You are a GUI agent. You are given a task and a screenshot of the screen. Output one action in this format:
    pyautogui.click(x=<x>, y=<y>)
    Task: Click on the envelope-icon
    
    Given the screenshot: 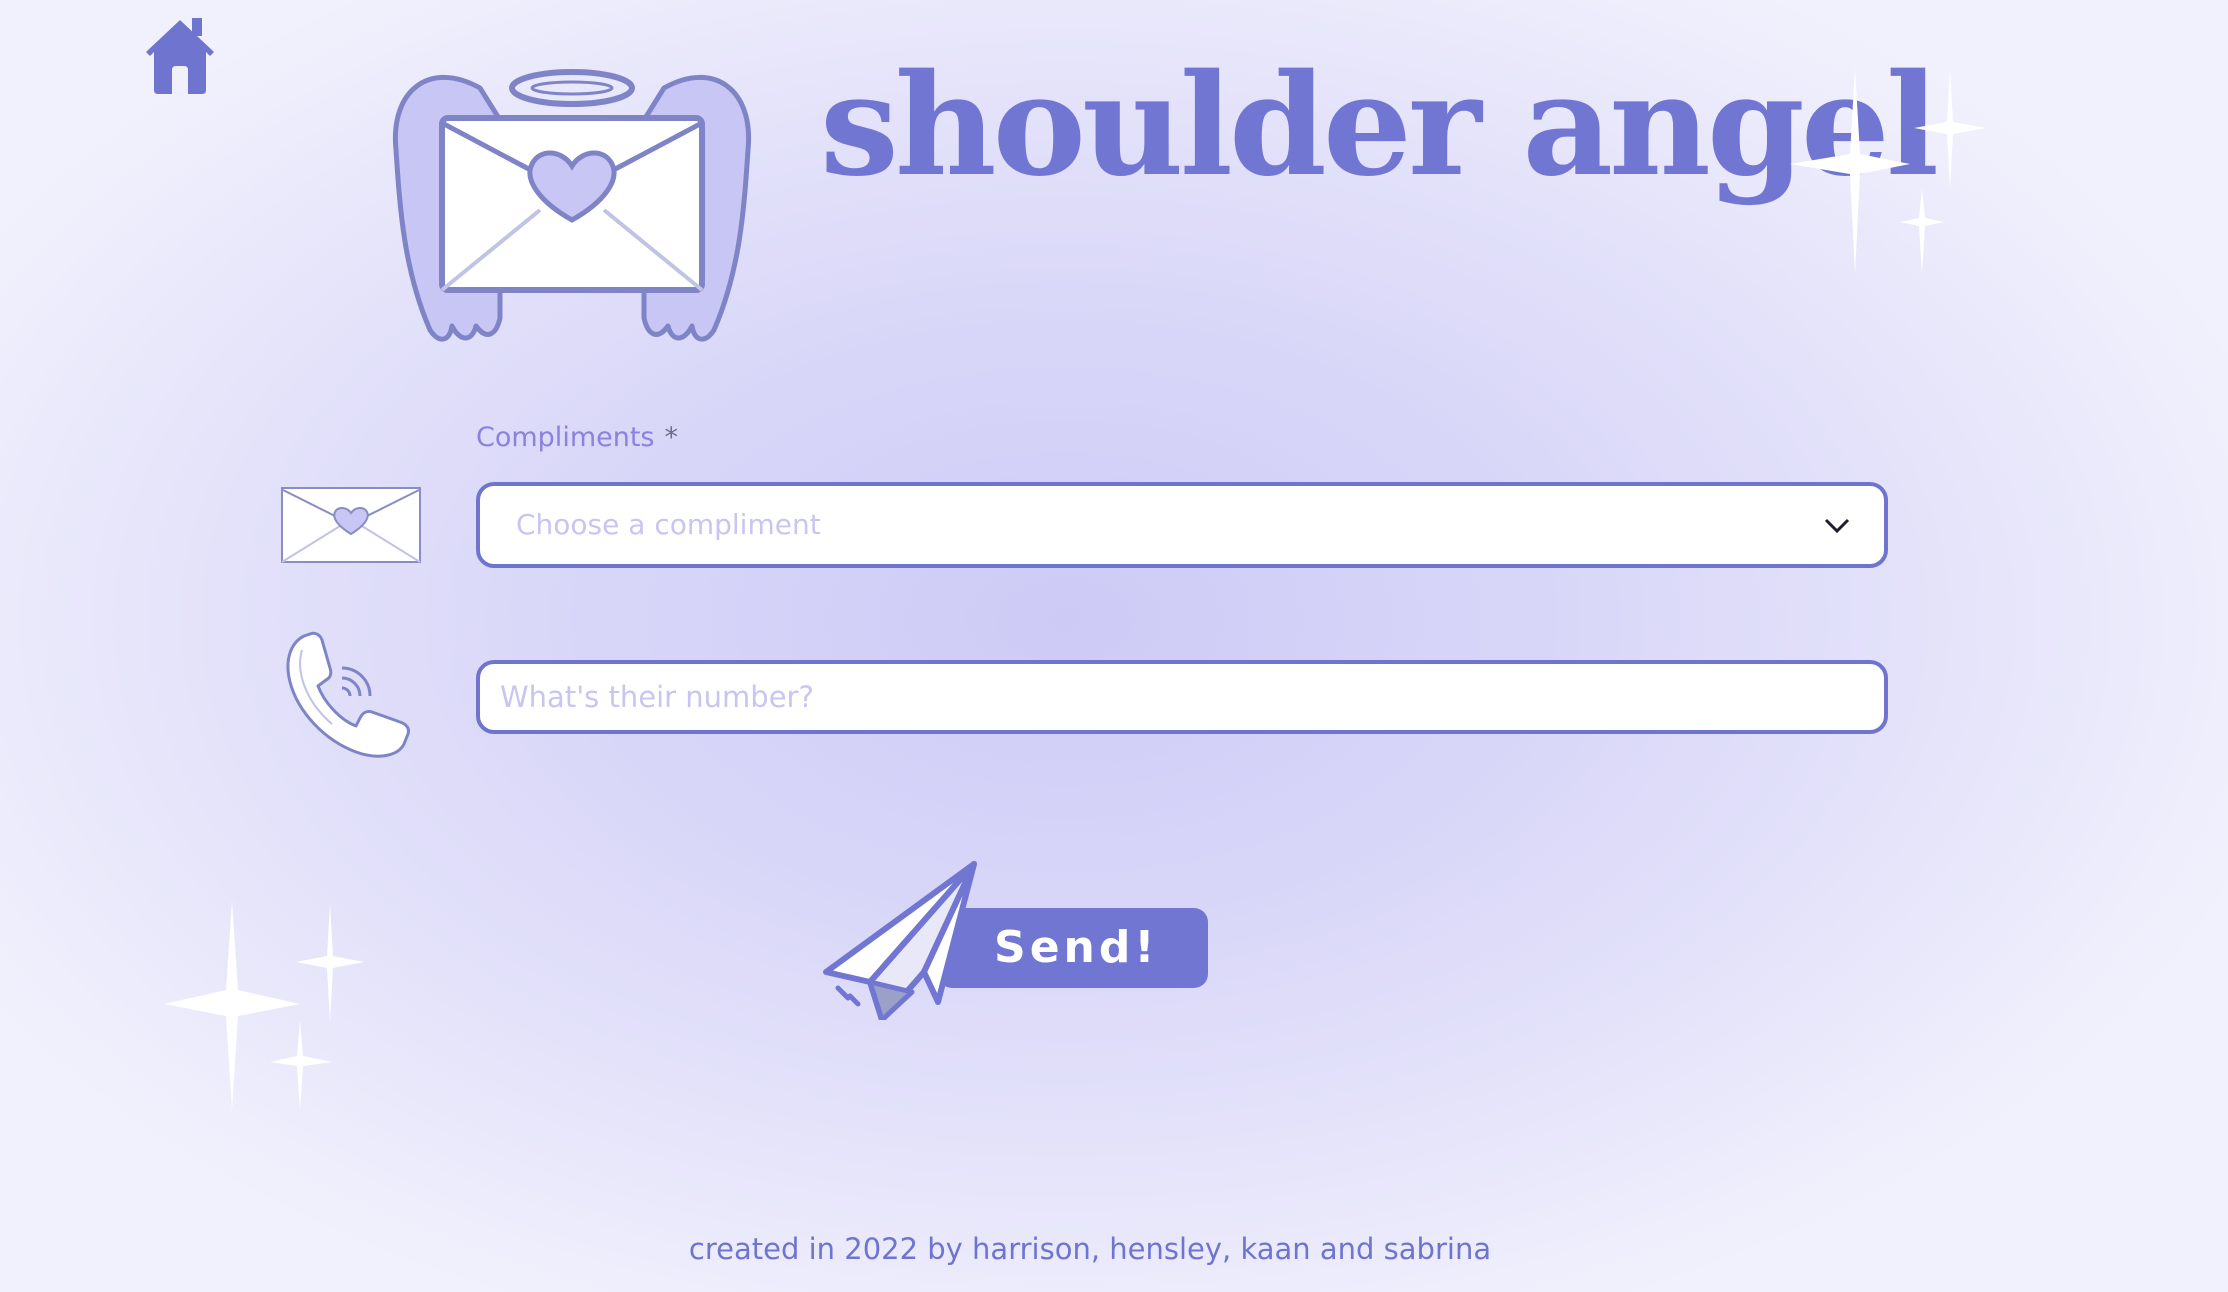 What is the action you would take?
    pyautogui.click(x=351, y=525)
    